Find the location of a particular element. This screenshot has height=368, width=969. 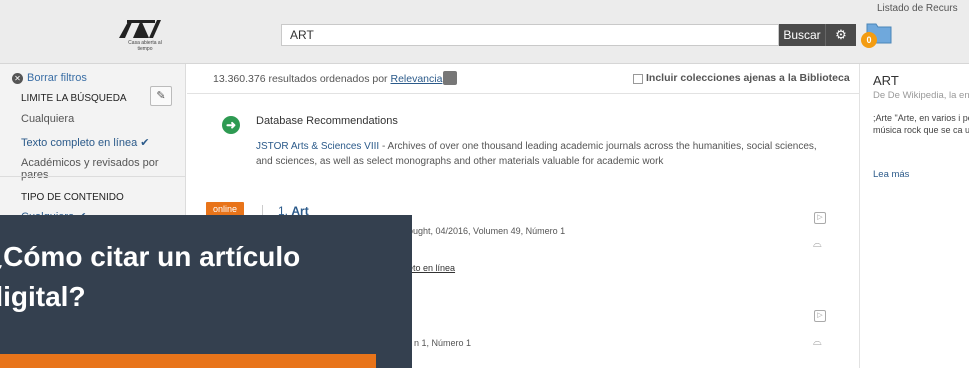

pencil-icon: ✎ is located at coordinates (161, 96).